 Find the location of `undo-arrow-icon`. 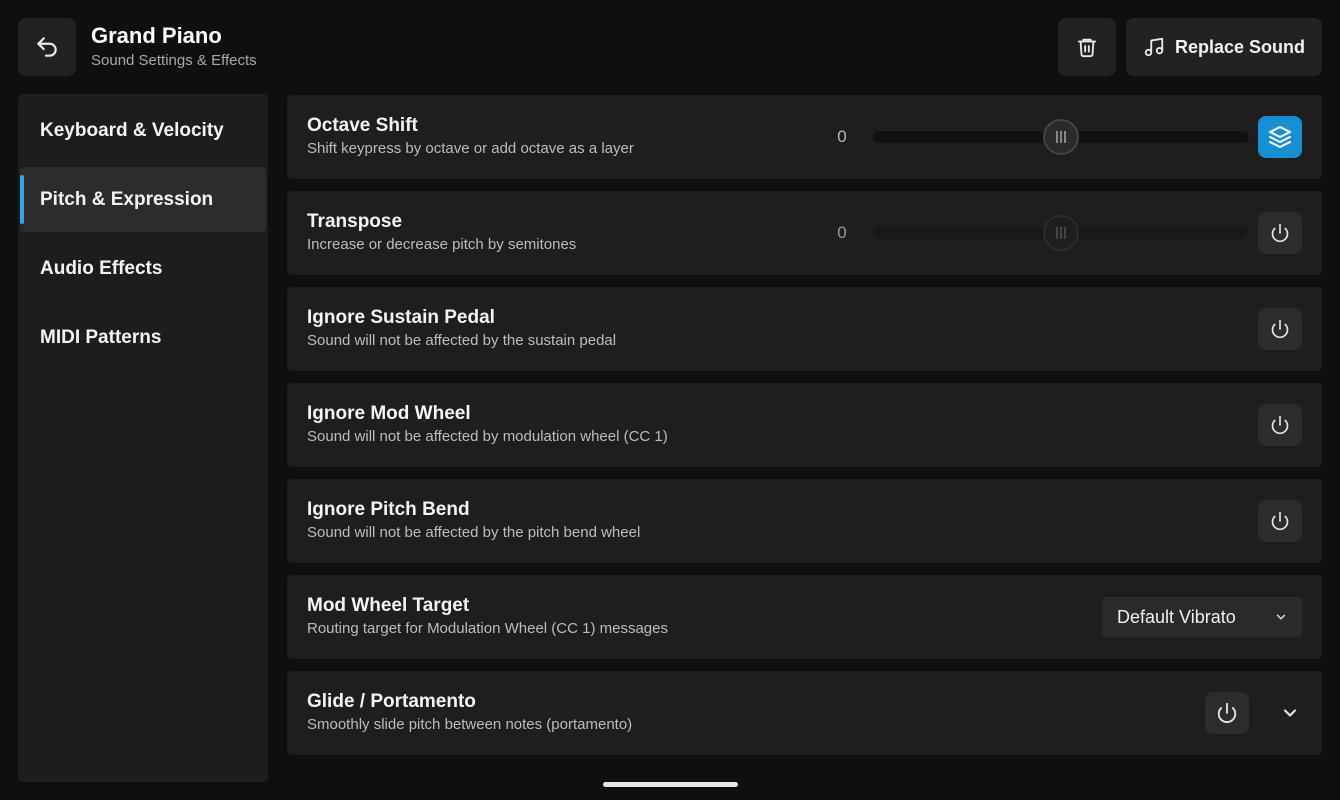

undo-arrow-icon is located at coordinates (47, 47).